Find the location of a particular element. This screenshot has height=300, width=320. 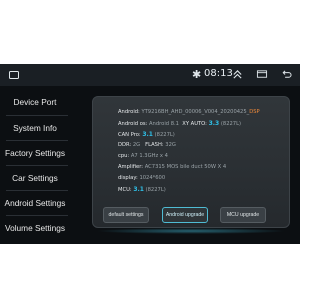

sidebar-item-device-port: Device Port is located at coordinates (35, 102).